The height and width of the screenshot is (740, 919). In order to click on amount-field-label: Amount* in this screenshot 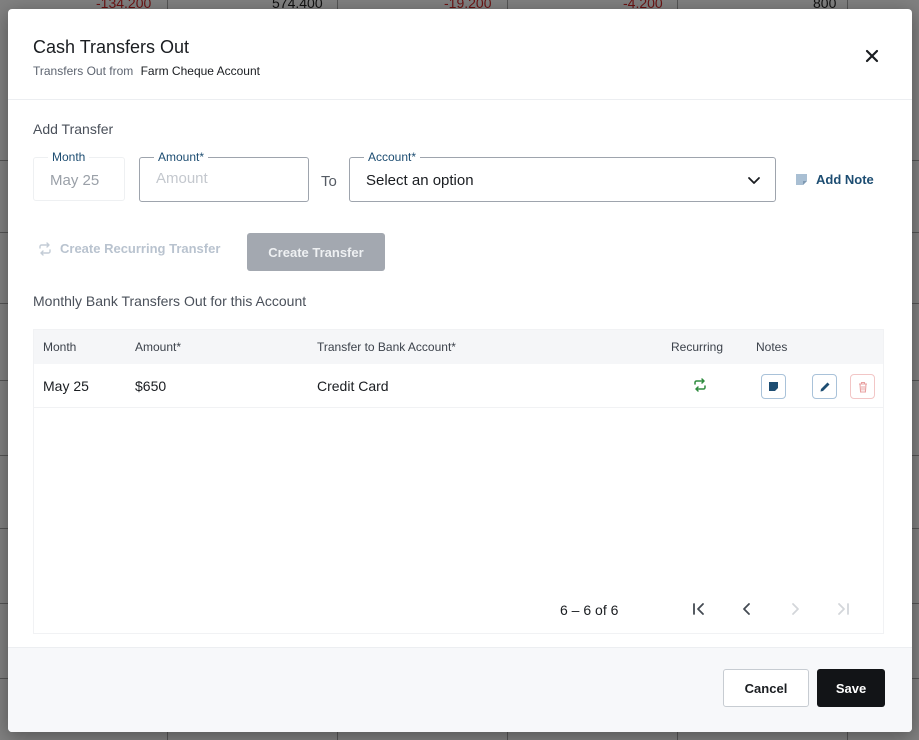, I will do `click(181, 157)`.